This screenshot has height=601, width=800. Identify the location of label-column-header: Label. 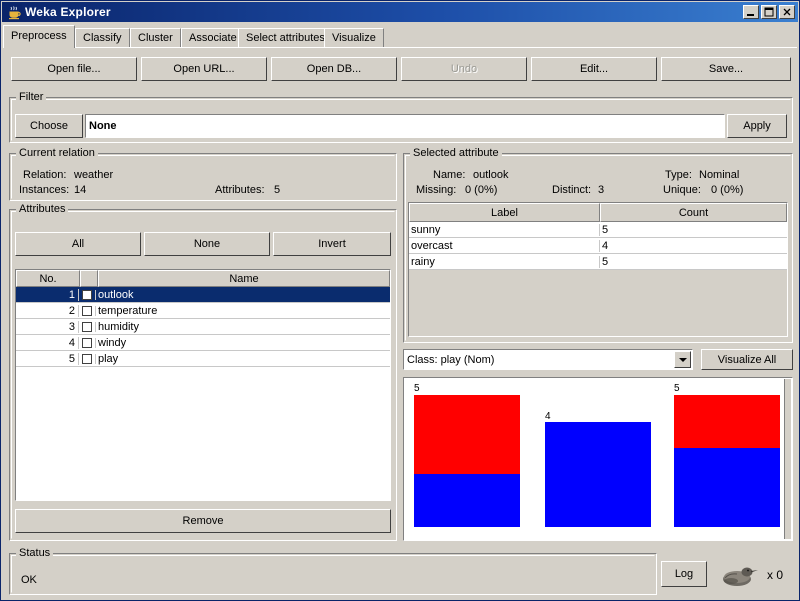
(504, 212).